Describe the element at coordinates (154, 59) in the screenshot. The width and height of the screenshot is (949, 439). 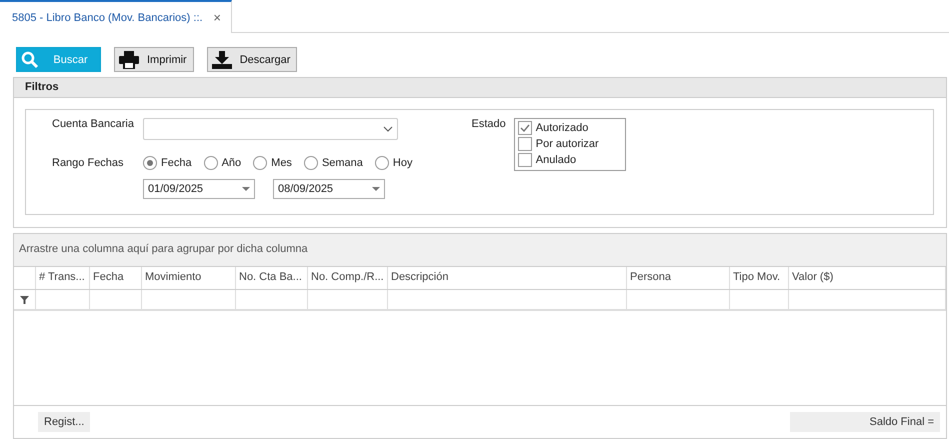
I see `print-button: Imprimir` at that location.